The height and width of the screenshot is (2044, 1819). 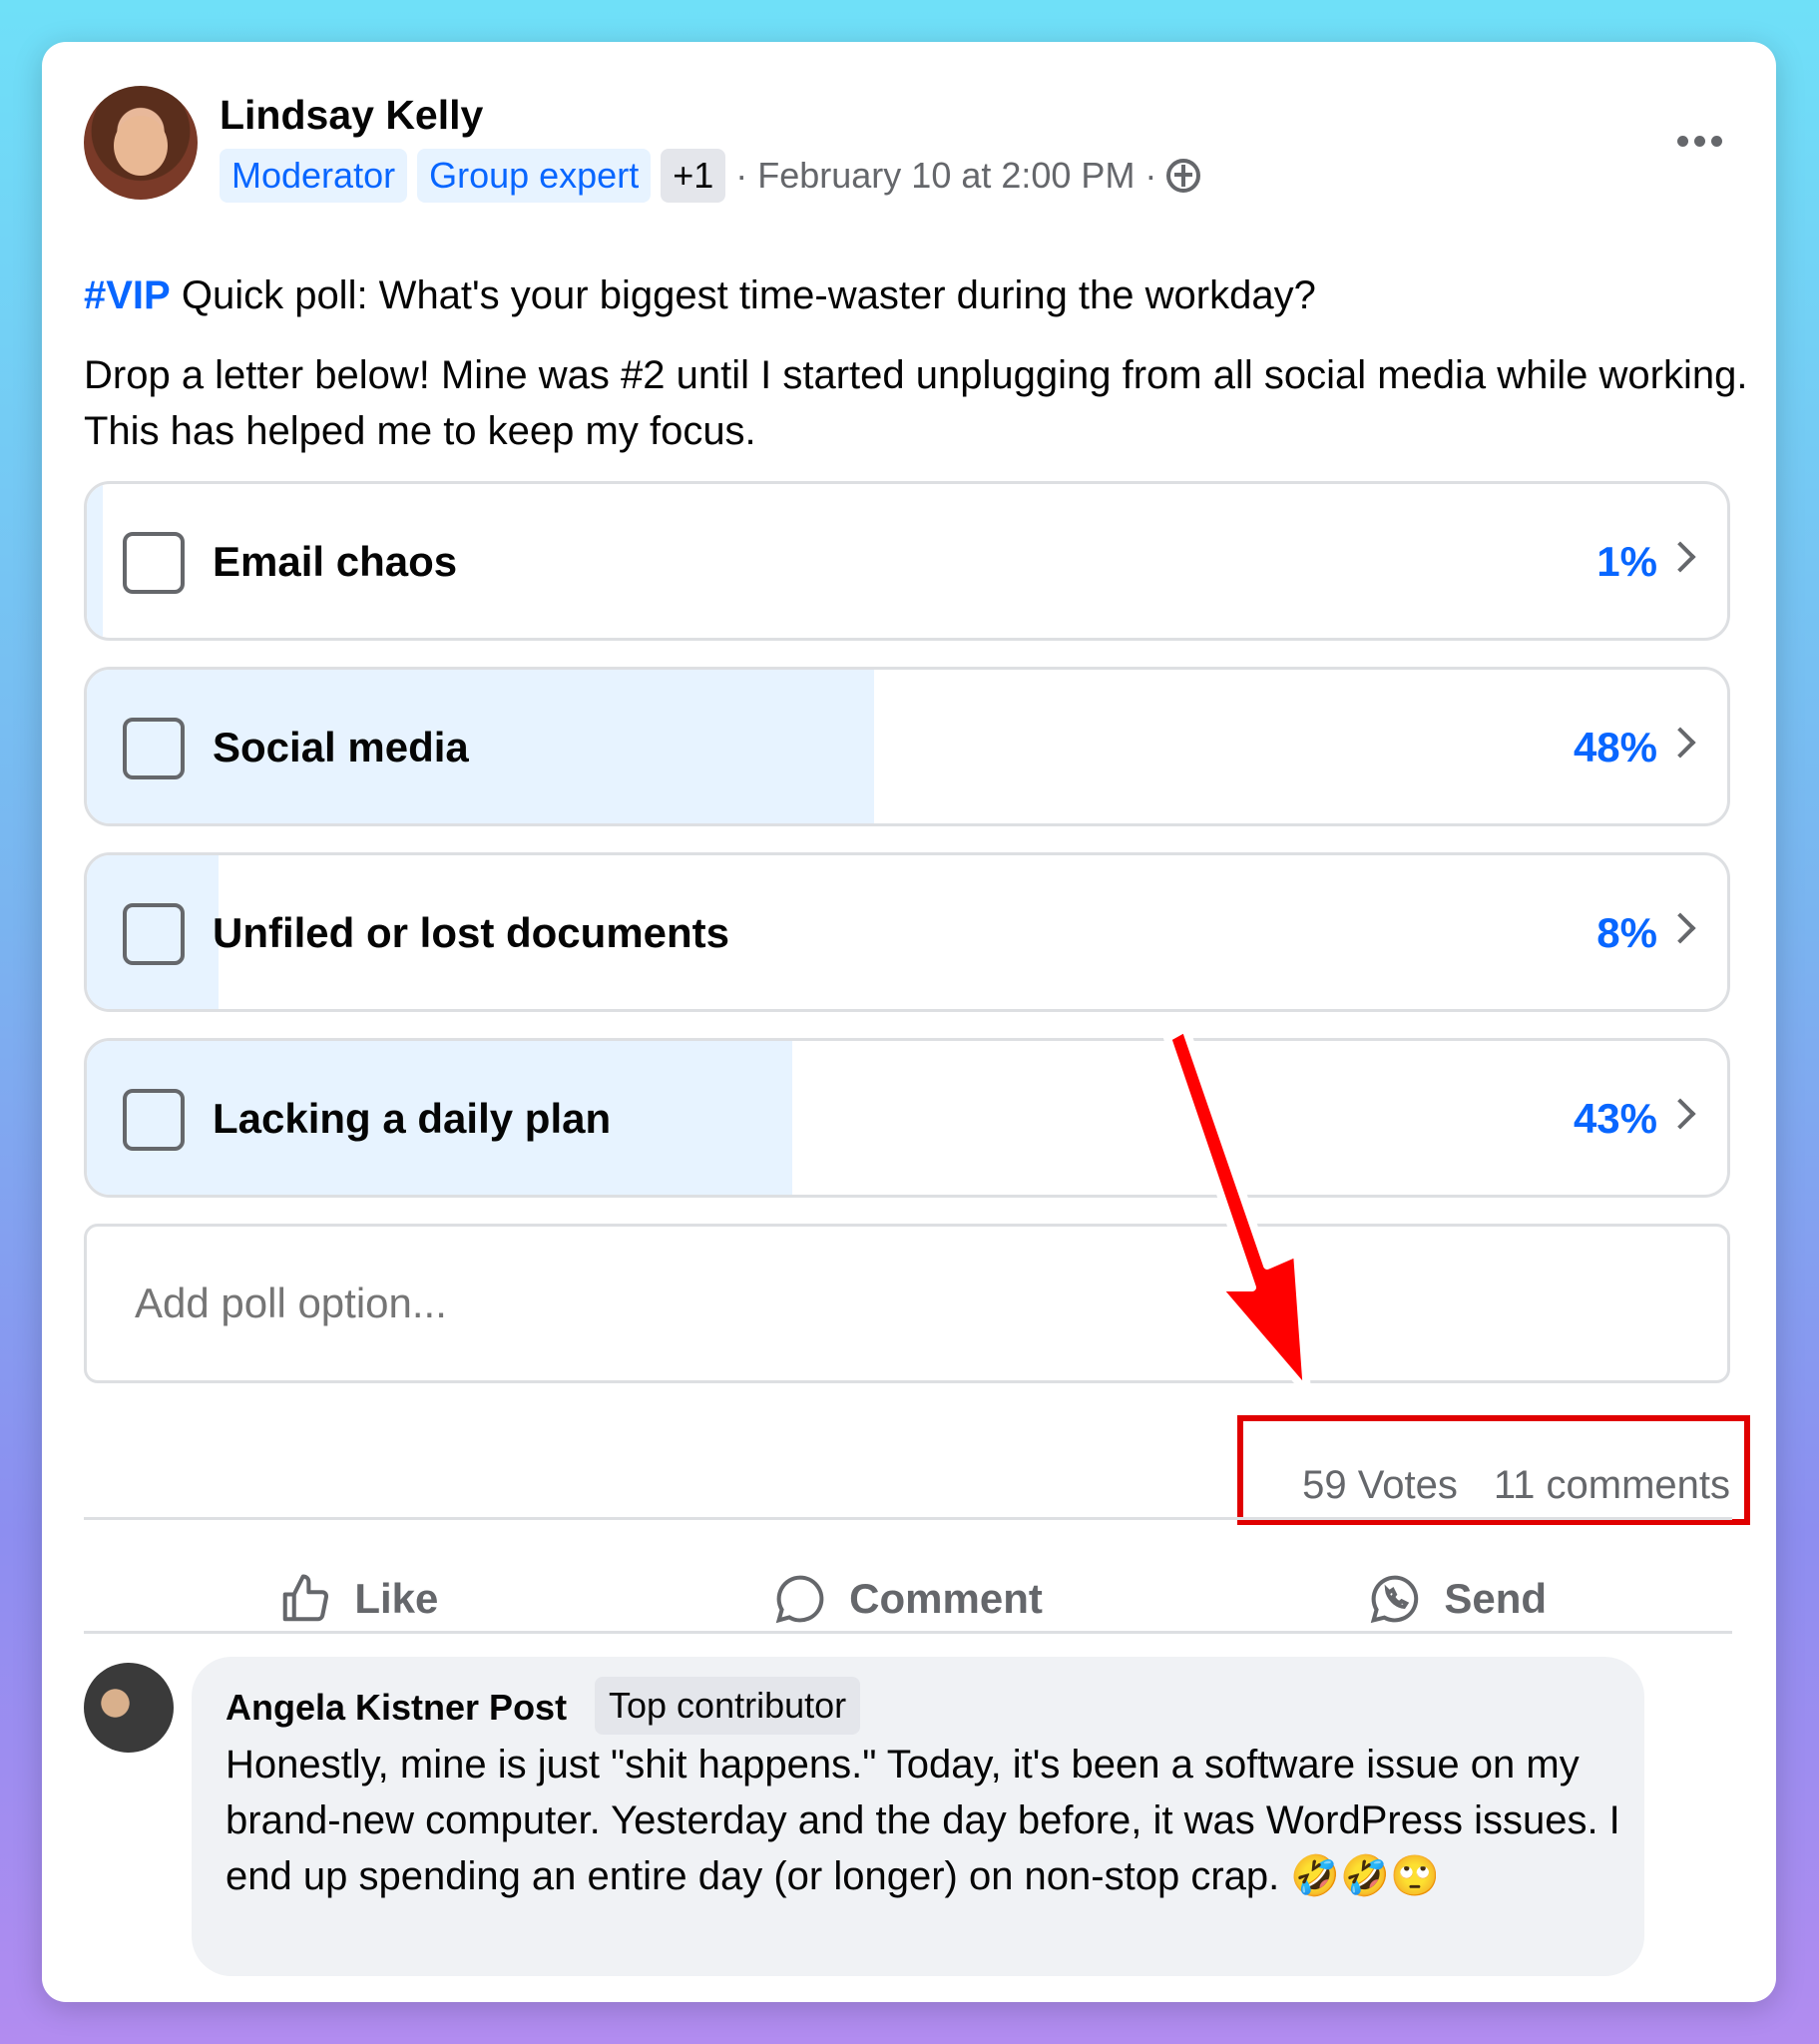 I want to click on like-button: Like, so click(x=359, y=1599).